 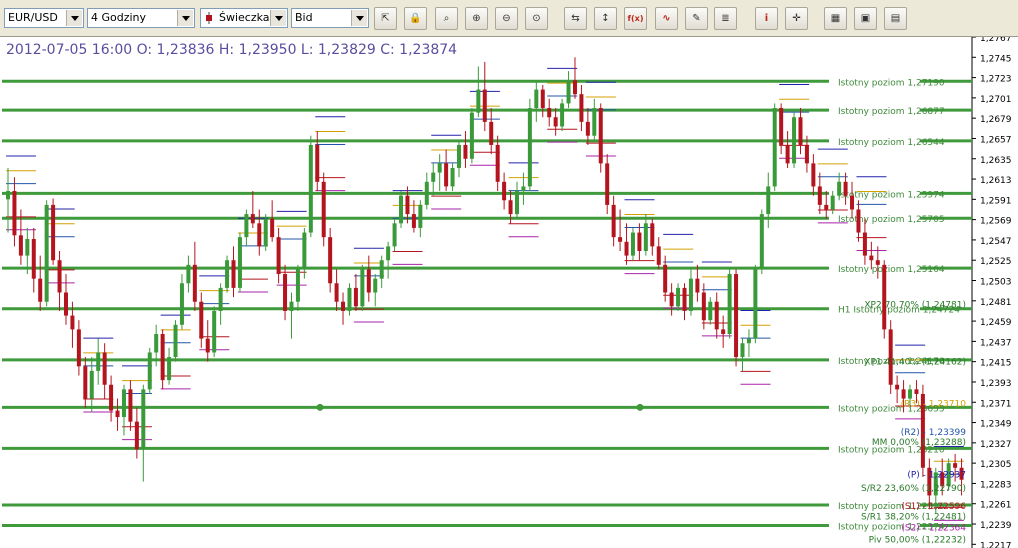 I want to click on indicator-button: ∿, so click(x=666, y=18).